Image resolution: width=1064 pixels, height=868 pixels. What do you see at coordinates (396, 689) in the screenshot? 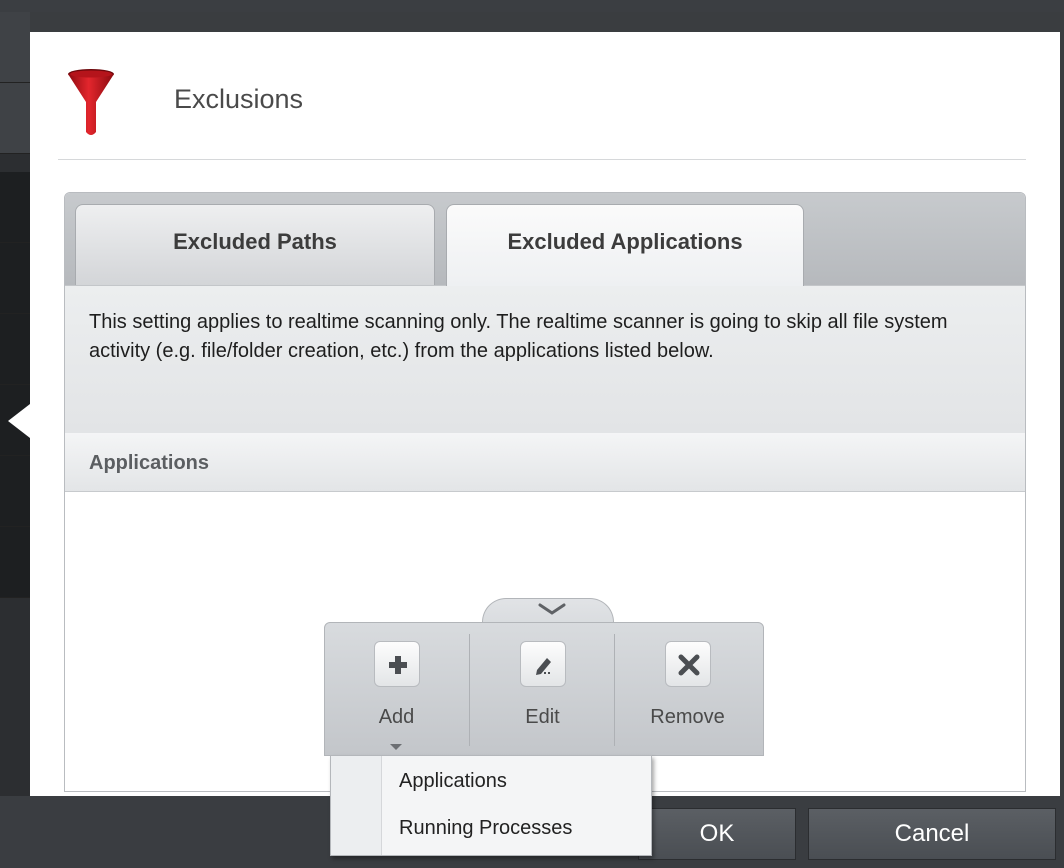
I see `add-button: Add` at bounding box center [396, 689].